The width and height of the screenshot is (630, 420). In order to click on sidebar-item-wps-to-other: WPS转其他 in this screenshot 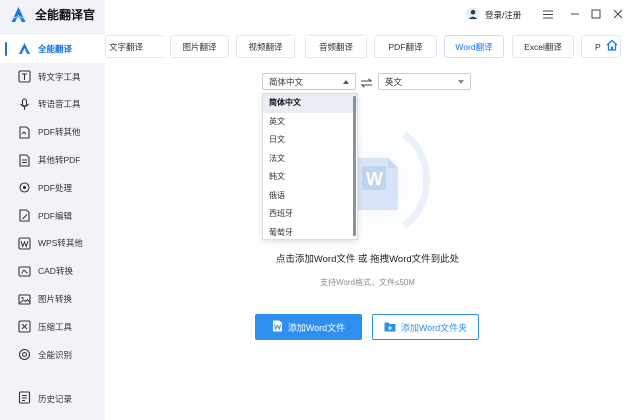, I will do `click(52, 244)`.